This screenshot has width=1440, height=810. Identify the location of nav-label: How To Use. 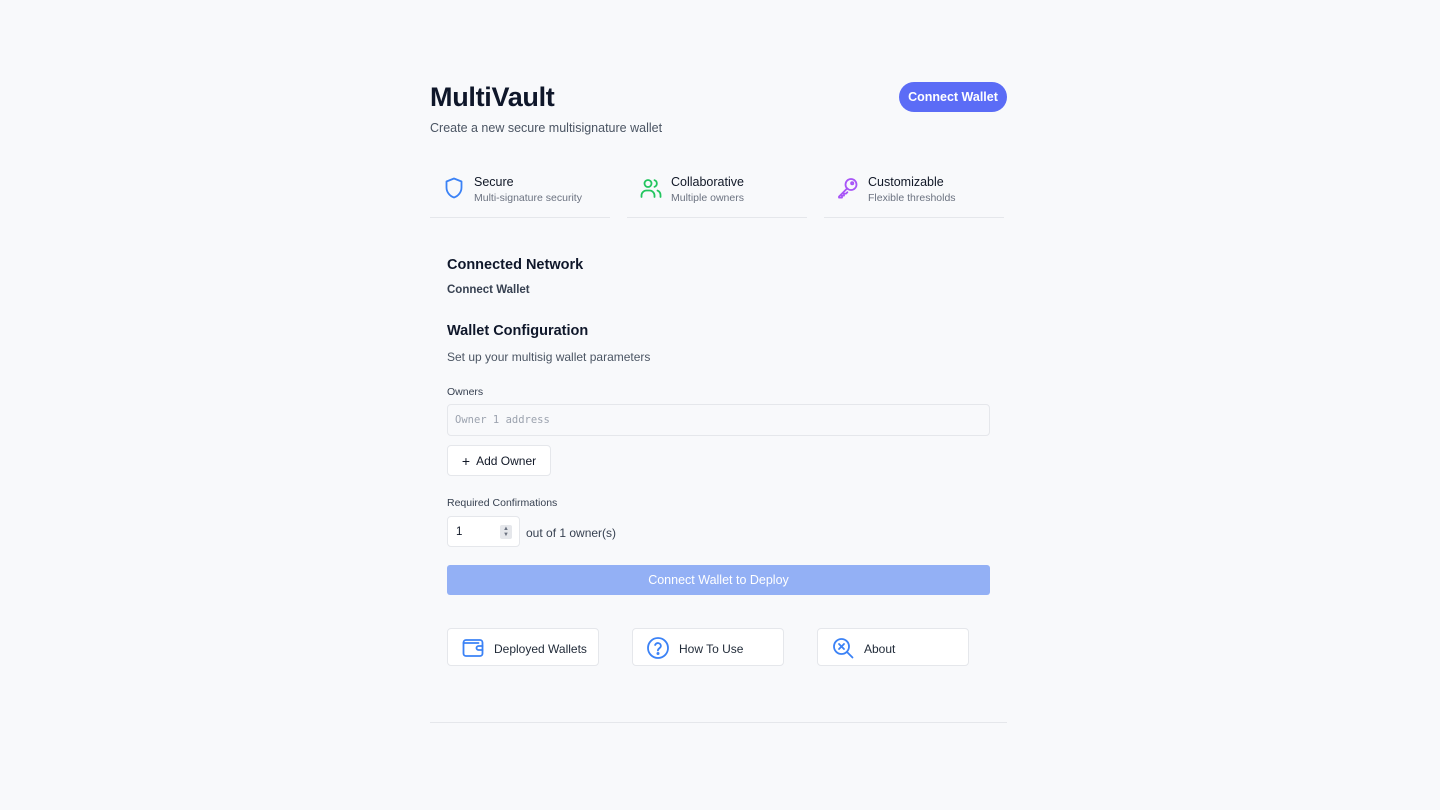
(711, 649).